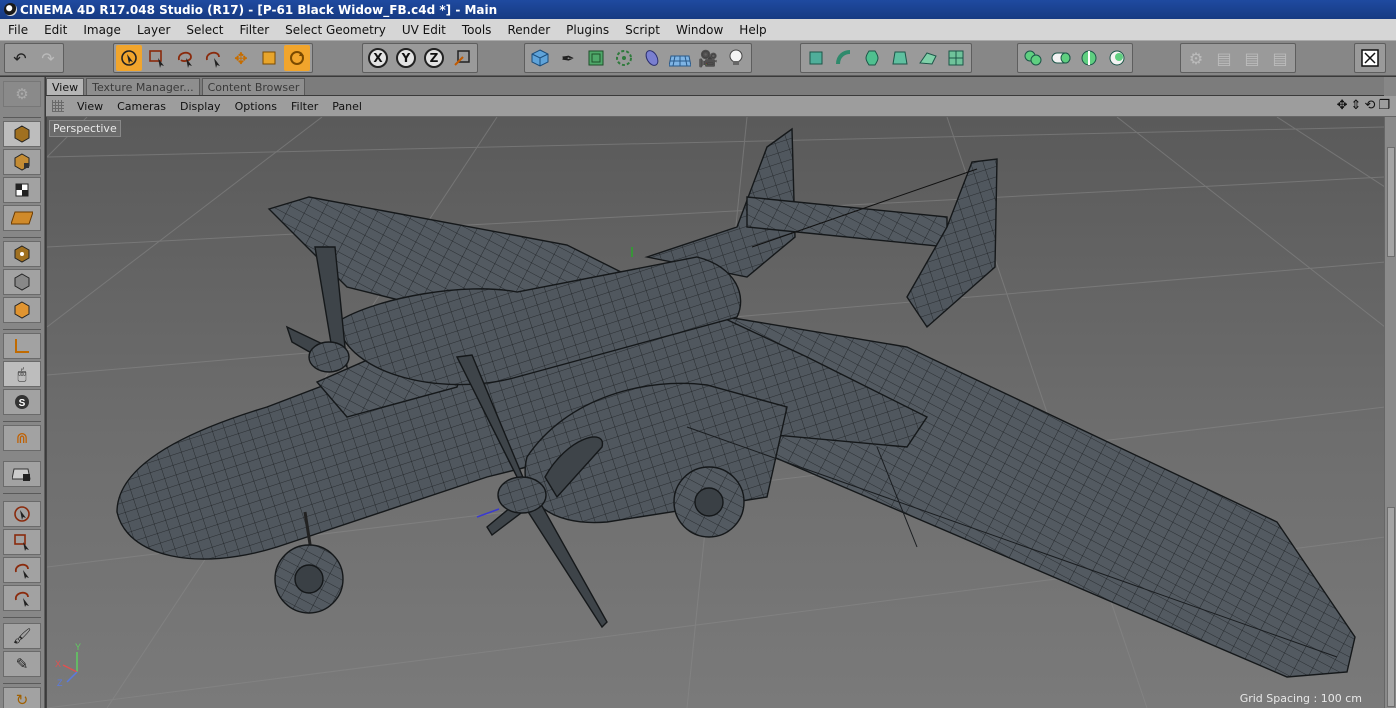  I want to click on refresh-button: ↻, so click(22, 697).